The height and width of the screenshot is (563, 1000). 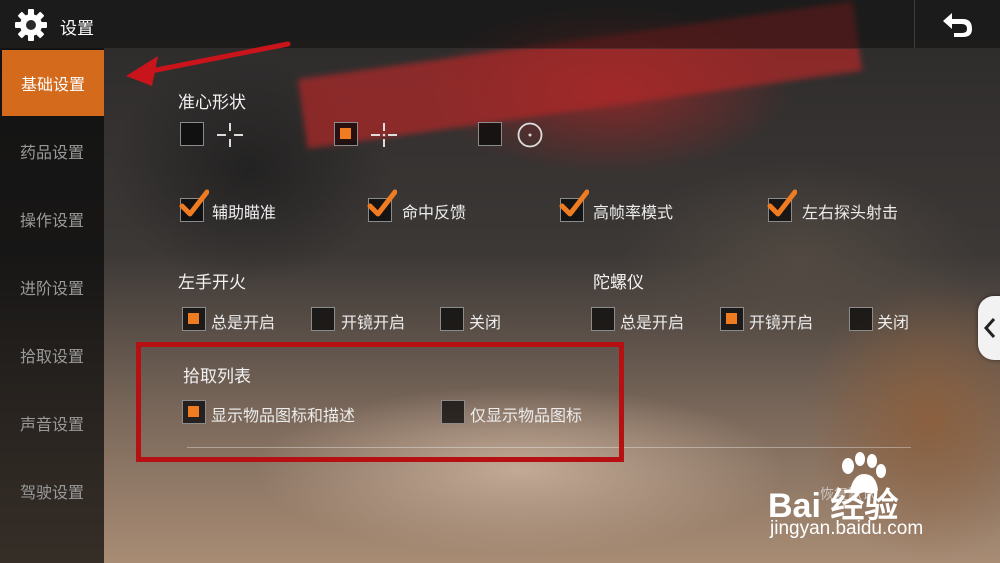 I want to click on left-fire-always-label: 总是开启, so click(x=243, y=322).